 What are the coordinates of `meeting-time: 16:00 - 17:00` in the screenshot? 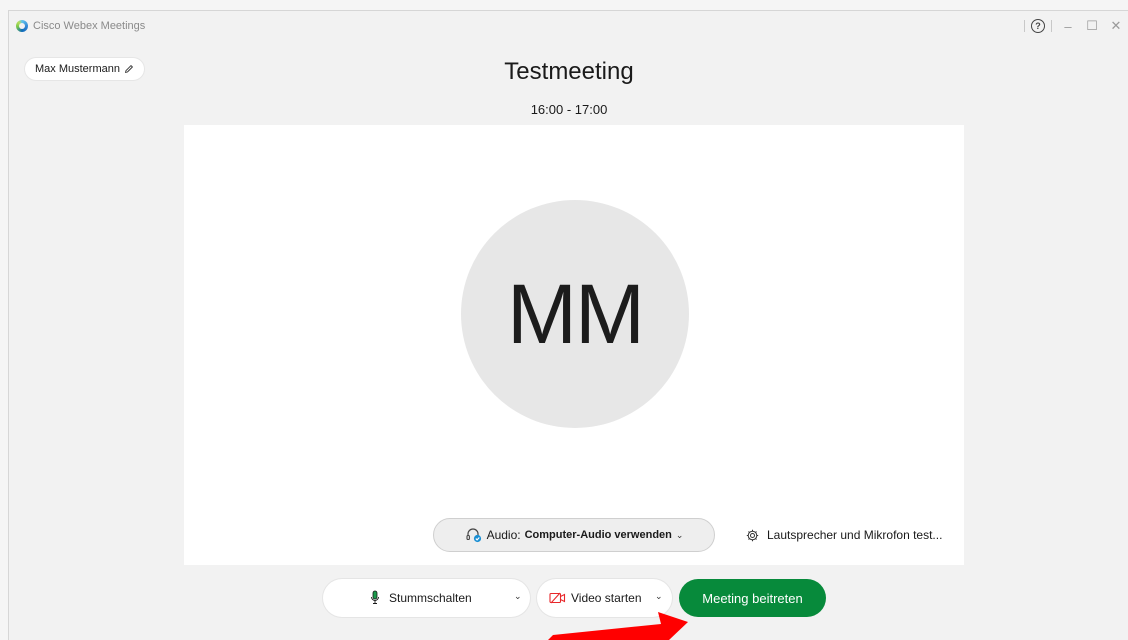 It's located at (569, 109).